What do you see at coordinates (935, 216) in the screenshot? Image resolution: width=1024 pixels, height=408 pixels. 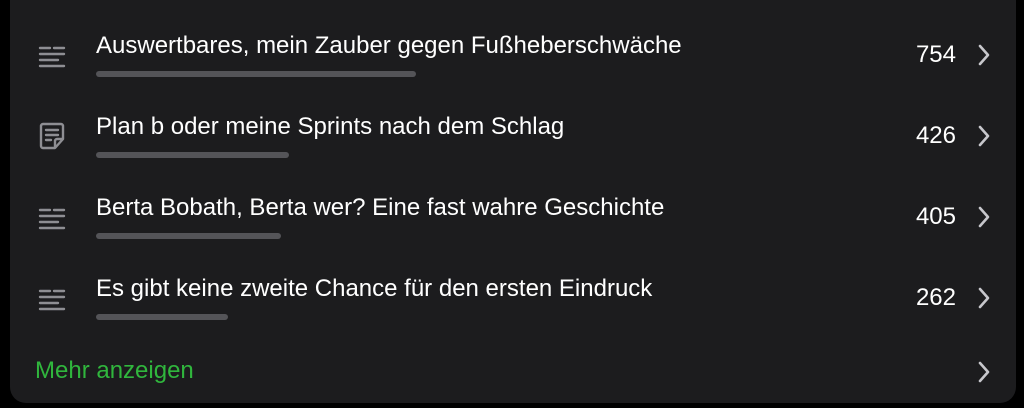 I see `item-count: 405` at bounding box center [935, 216].